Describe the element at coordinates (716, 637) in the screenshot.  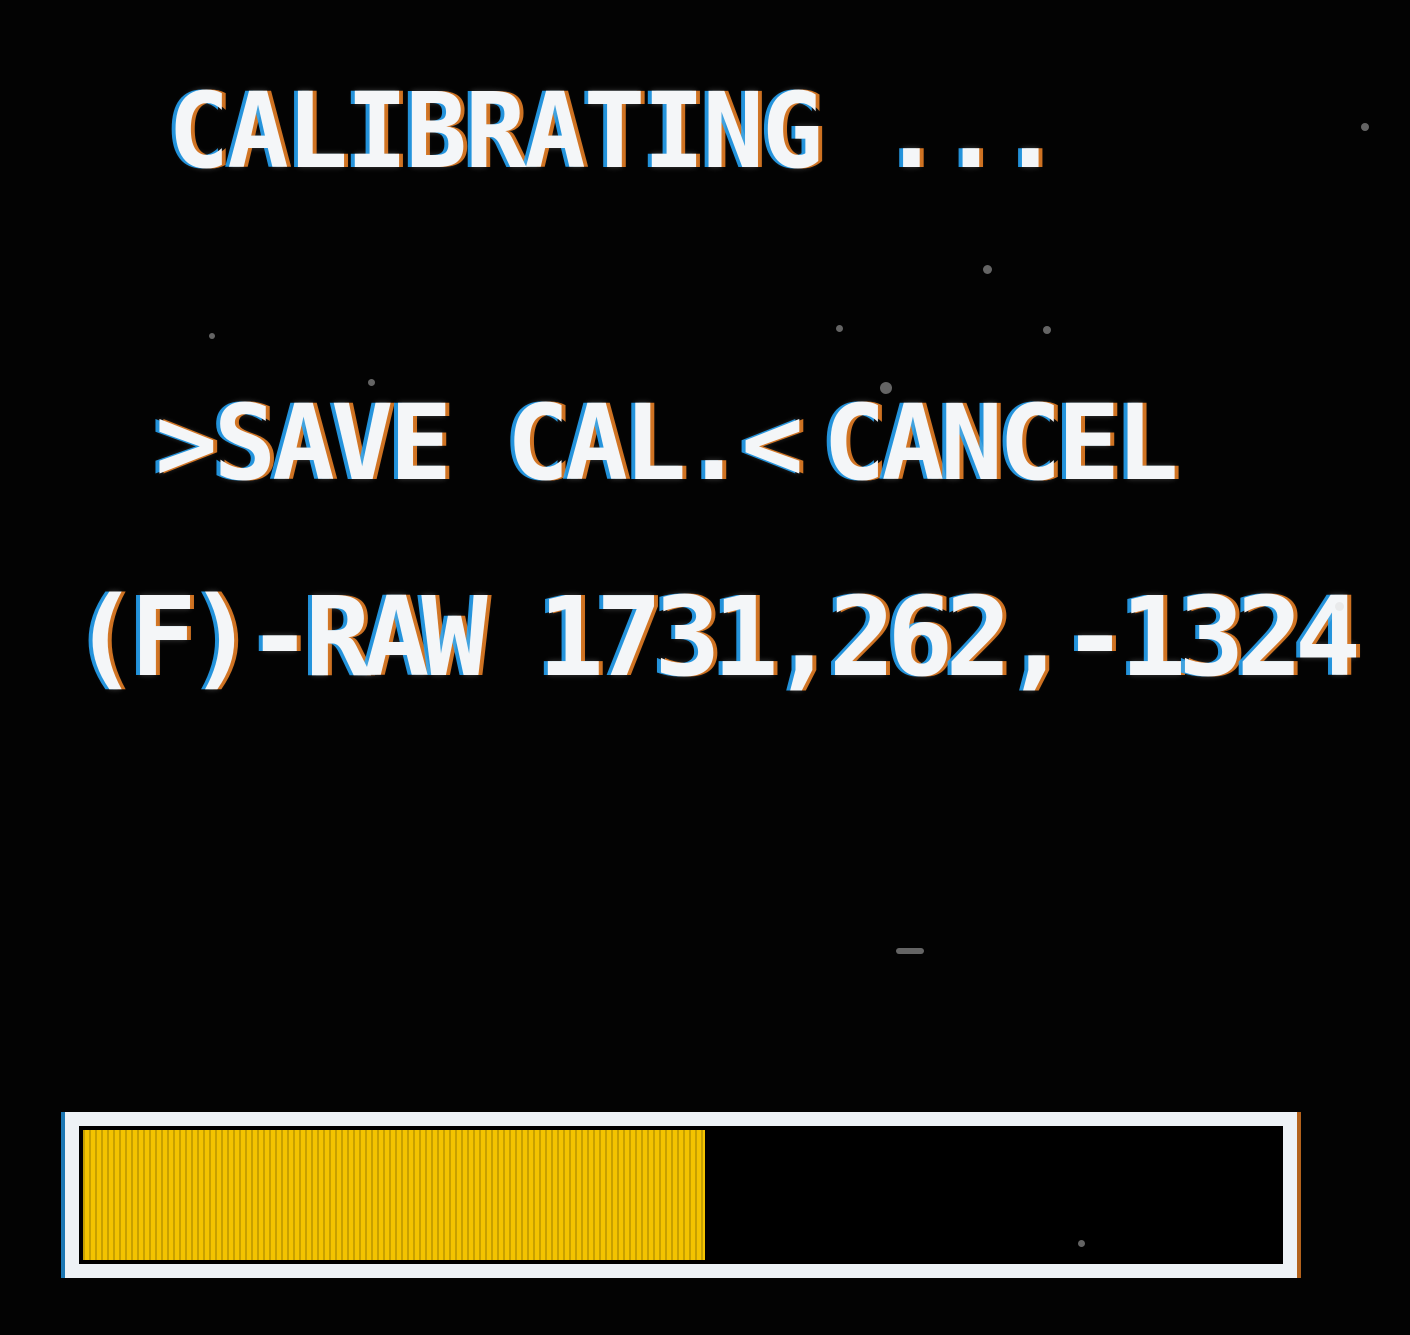
I see `raw-sensor-readout: (F)-RAW 1731,262,-1324` at that location.